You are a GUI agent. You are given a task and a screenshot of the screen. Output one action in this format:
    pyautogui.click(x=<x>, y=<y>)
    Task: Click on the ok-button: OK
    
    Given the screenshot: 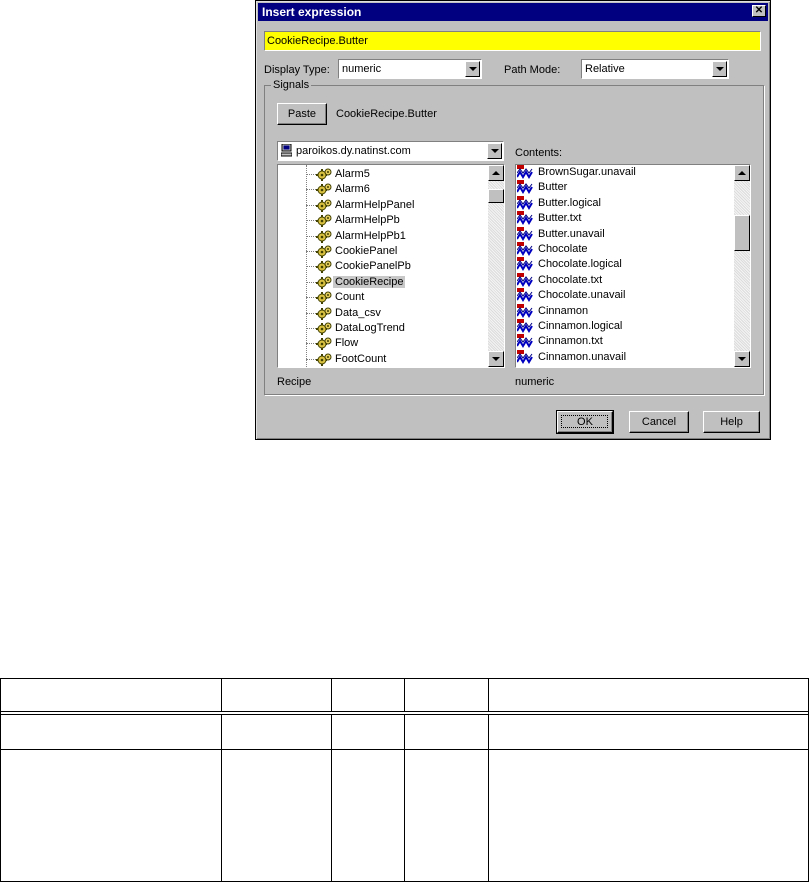 What is the action you would take?
    pyautogui.click(x=585, y=422)
    